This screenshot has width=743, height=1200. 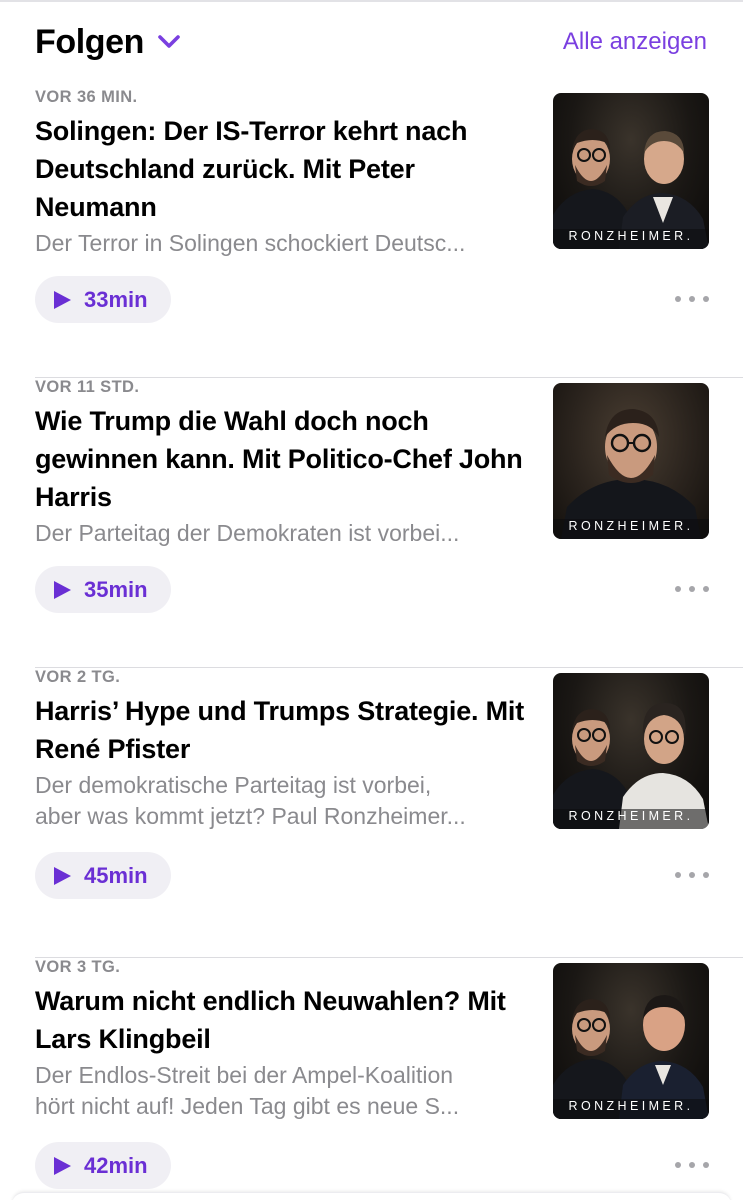 What do you see at coordinates (116, 1165) in the screenshot?
I see `episode-duration: 42min` at bounding box center [116, 1165].